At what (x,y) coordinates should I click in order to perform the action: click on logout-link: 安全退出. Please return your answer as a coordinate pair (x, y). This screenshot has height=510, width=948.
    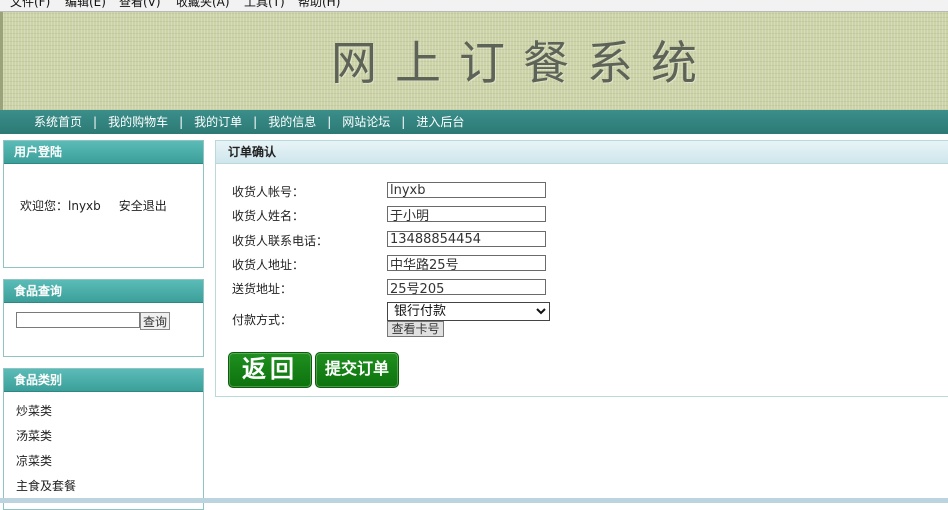
    Looking at the image, I should click on (143, 206).